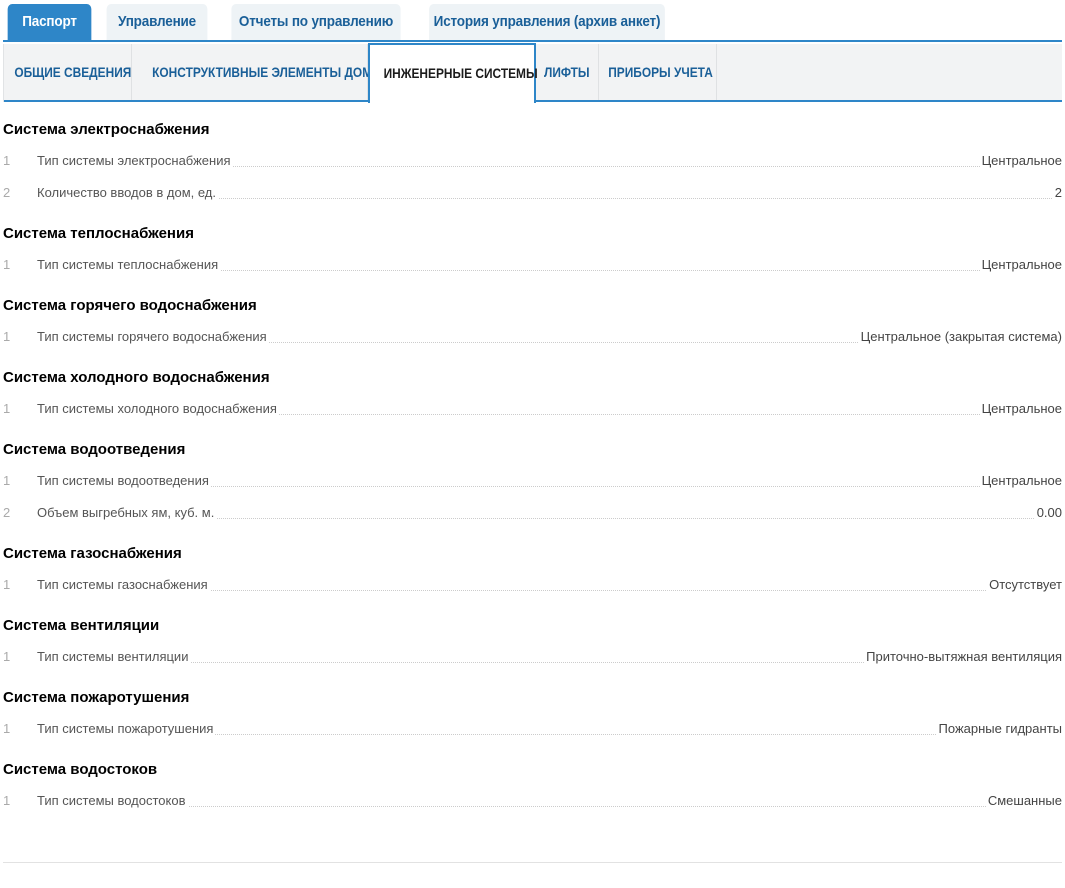  Describe the element at coordinates (114, 656) in the screenshot. I see `row-label: Тип системы вентиляции` at that location.